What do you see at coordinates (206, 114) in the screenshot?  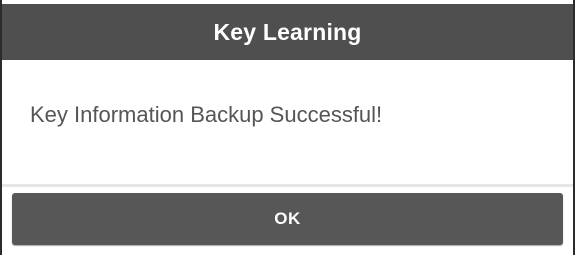 I see `dialog-message: Key Information Backup Successful!` at bounding box center [206, 114].